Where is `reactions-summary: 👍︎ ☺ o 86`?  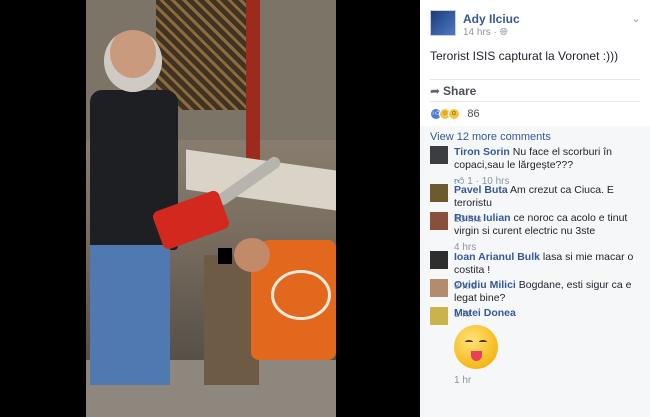 reactions-summary: 👍︎ ☺ o 86 is located at coordinates (455, 114).